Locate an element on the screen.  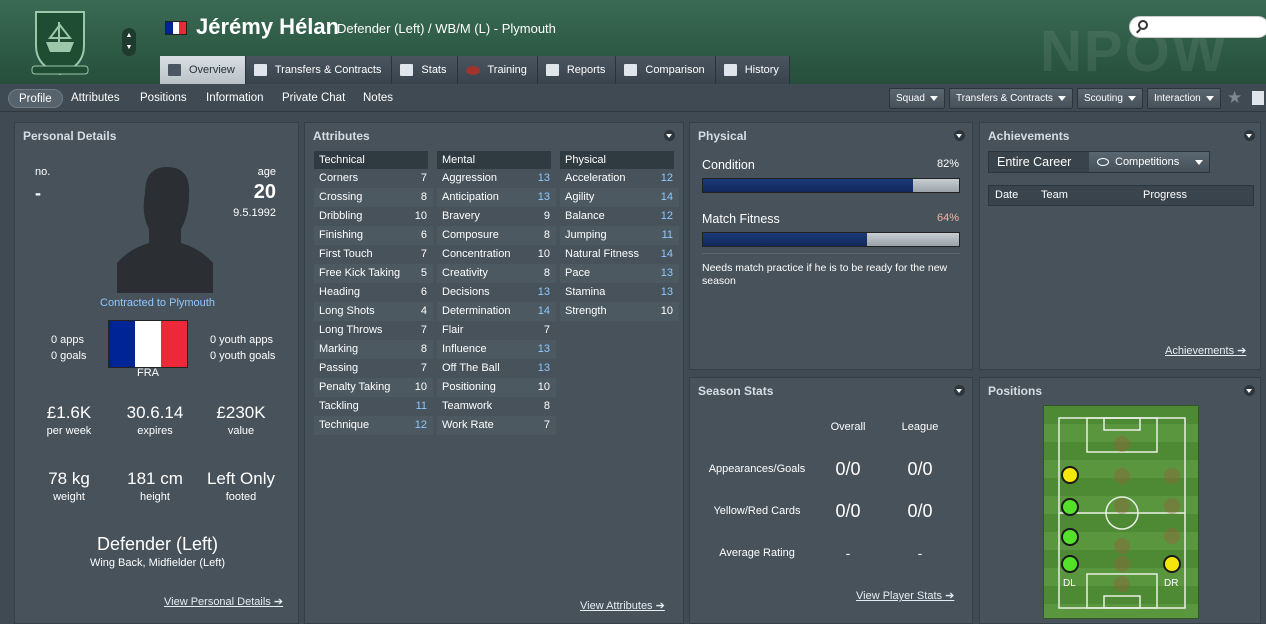
attribute-value: 8 is located at coordinates (546, 406).